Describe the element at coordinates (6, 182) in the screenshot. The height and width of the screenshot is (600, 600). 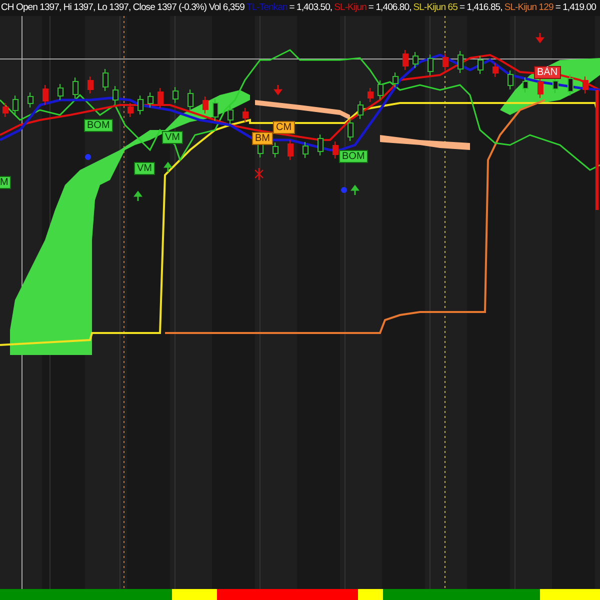
I see `signal-label: M` at that location.